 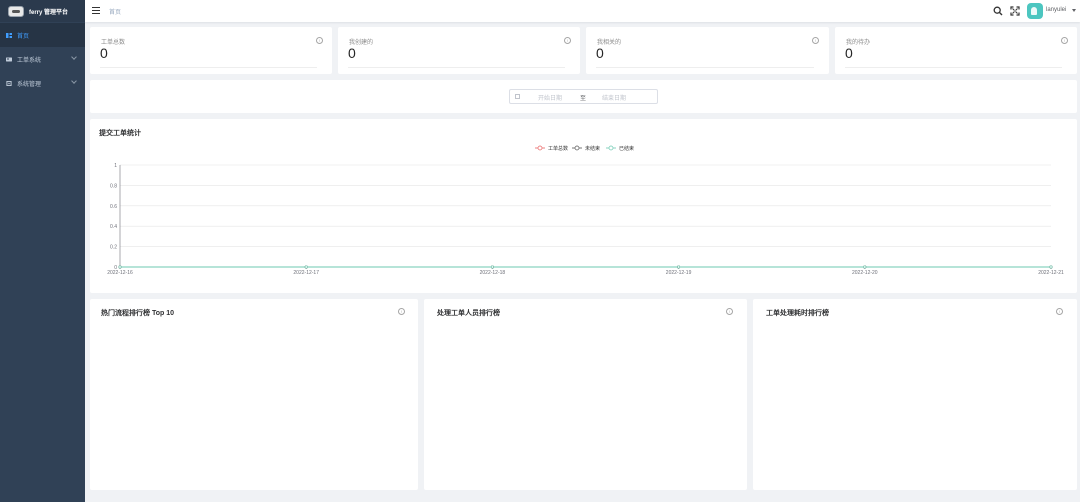 I want to click on calendar-icon, so click(x=517, y=96).